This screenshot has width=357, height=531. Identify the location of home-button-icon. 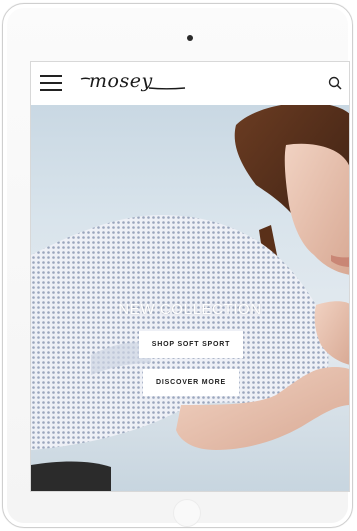
(187, 513).